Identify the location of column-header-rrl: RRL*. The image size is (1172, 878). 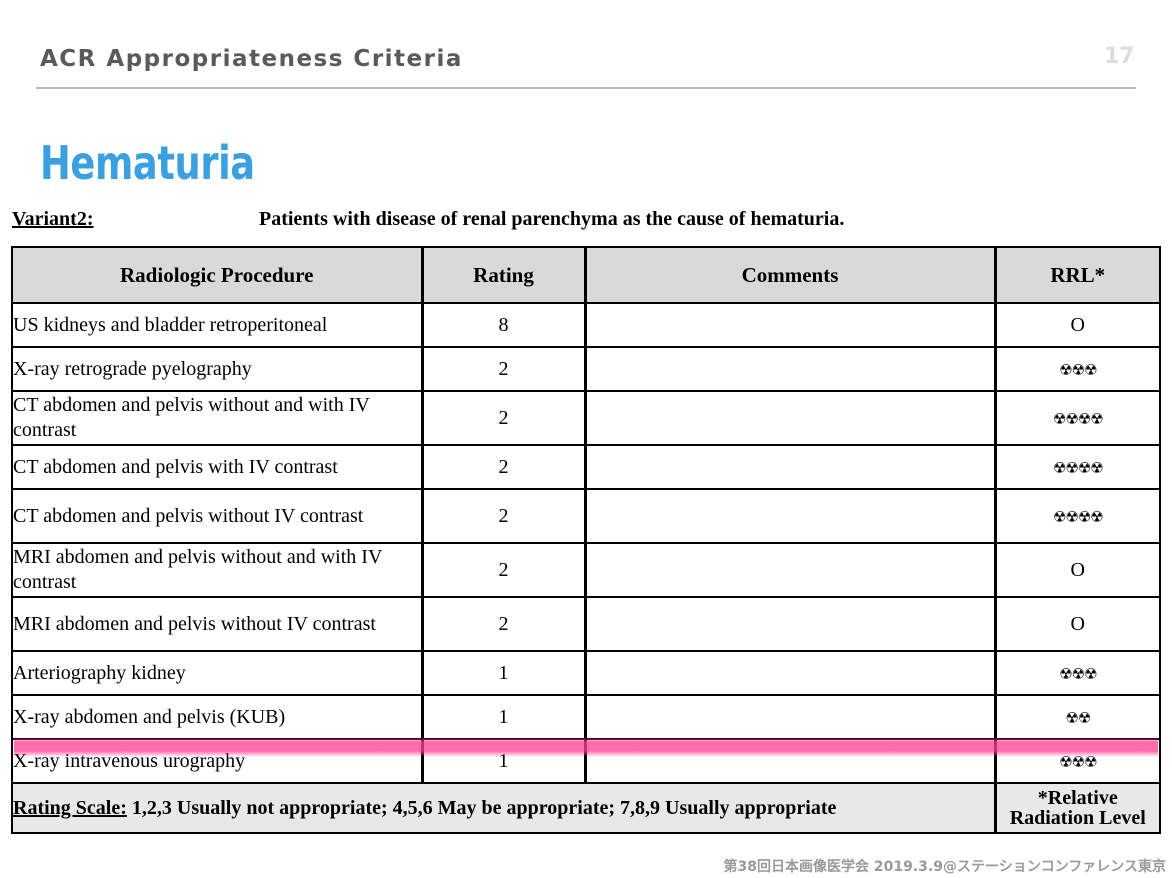
(1077, 275).